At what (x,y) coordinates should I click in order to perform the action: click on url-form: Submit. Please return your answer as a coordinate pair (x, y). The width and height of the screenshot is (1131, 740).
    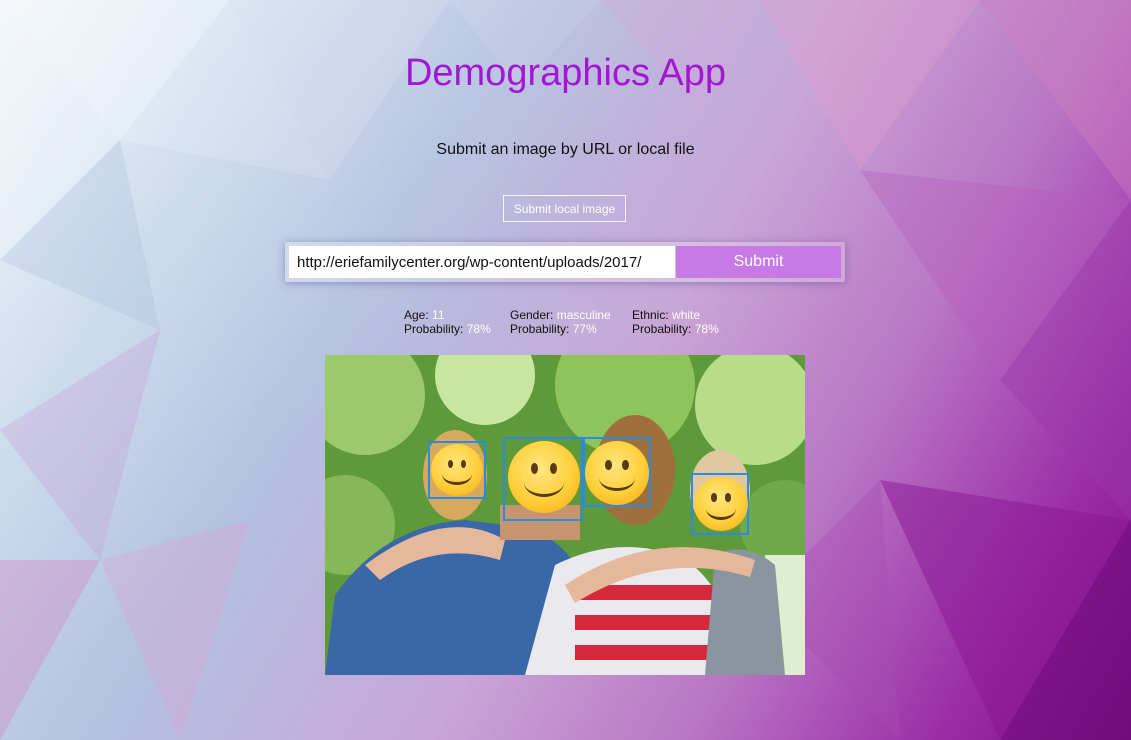
    Looking at the image, I should click on (565, 262).